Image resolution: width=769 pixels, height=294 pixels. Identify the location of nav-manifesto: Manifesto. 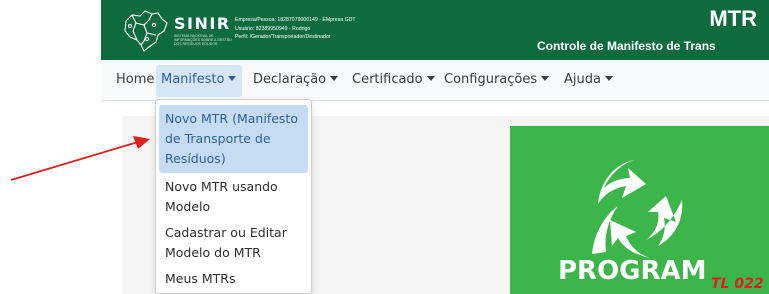
(199, 81).